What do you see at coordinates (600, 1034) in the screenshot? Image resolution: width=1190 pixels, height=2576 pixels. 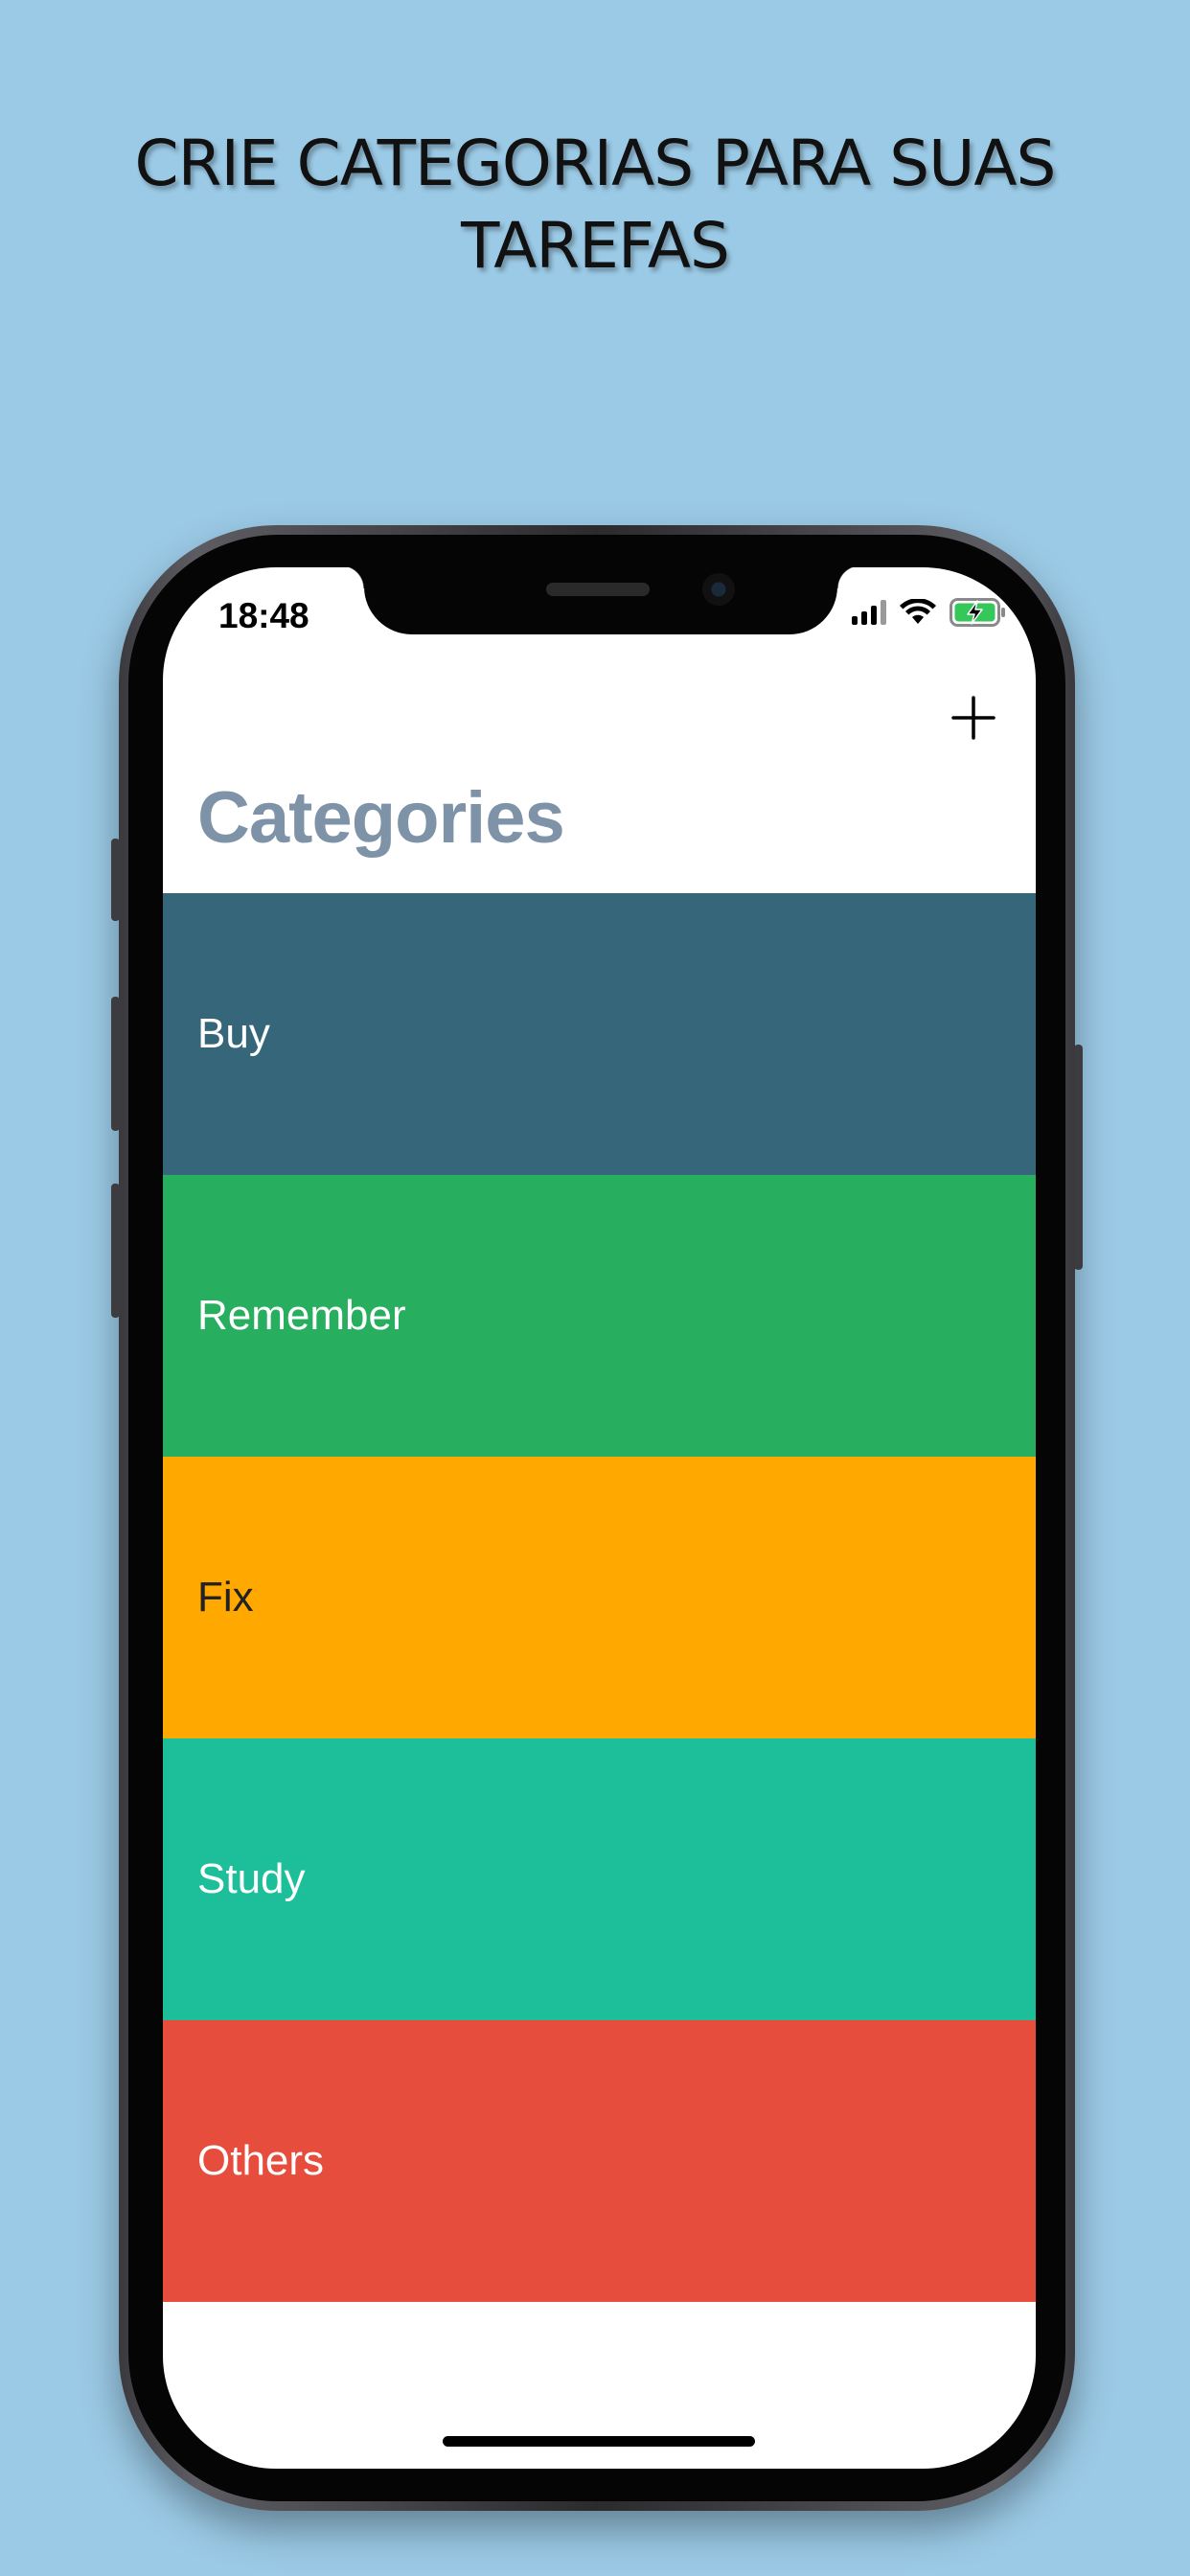 I see `category-row-buy: Buy` at bounding box center [600, 1034].